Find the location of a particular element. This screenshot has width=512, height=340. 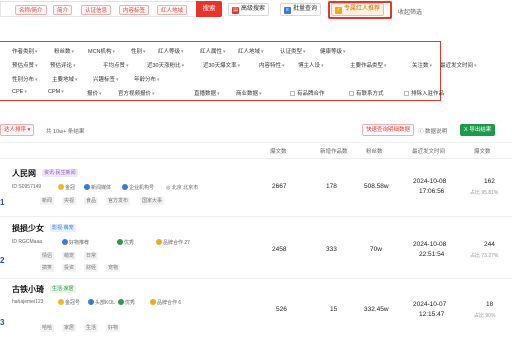

filter-dropdown: 主要作品类型 is located at coordinates (368, 65).